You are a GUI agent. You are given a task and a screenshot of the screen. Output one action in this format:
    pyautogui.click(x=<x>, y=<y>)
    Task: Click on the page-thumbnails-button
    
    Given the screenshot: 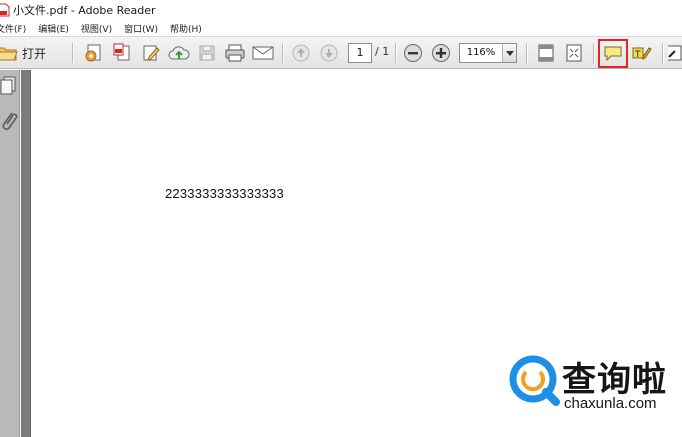 What is the action you would take?
    pyautogui.click(x=9, y=89)
    